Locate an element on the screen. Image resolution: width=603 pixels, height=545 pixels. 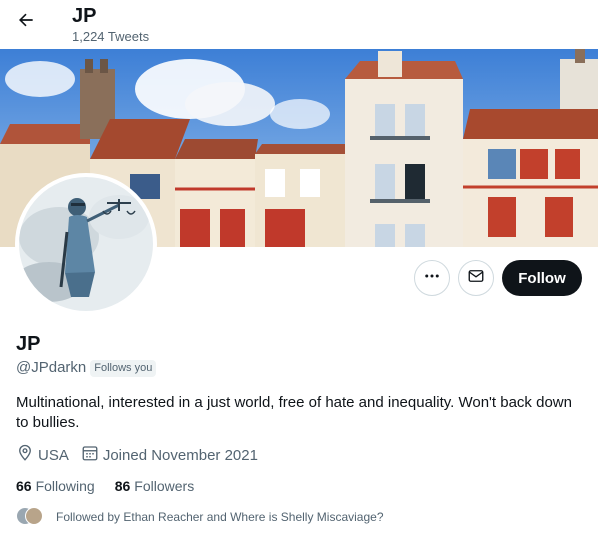
followers-label: Followers is located at coordinates (164, 486).